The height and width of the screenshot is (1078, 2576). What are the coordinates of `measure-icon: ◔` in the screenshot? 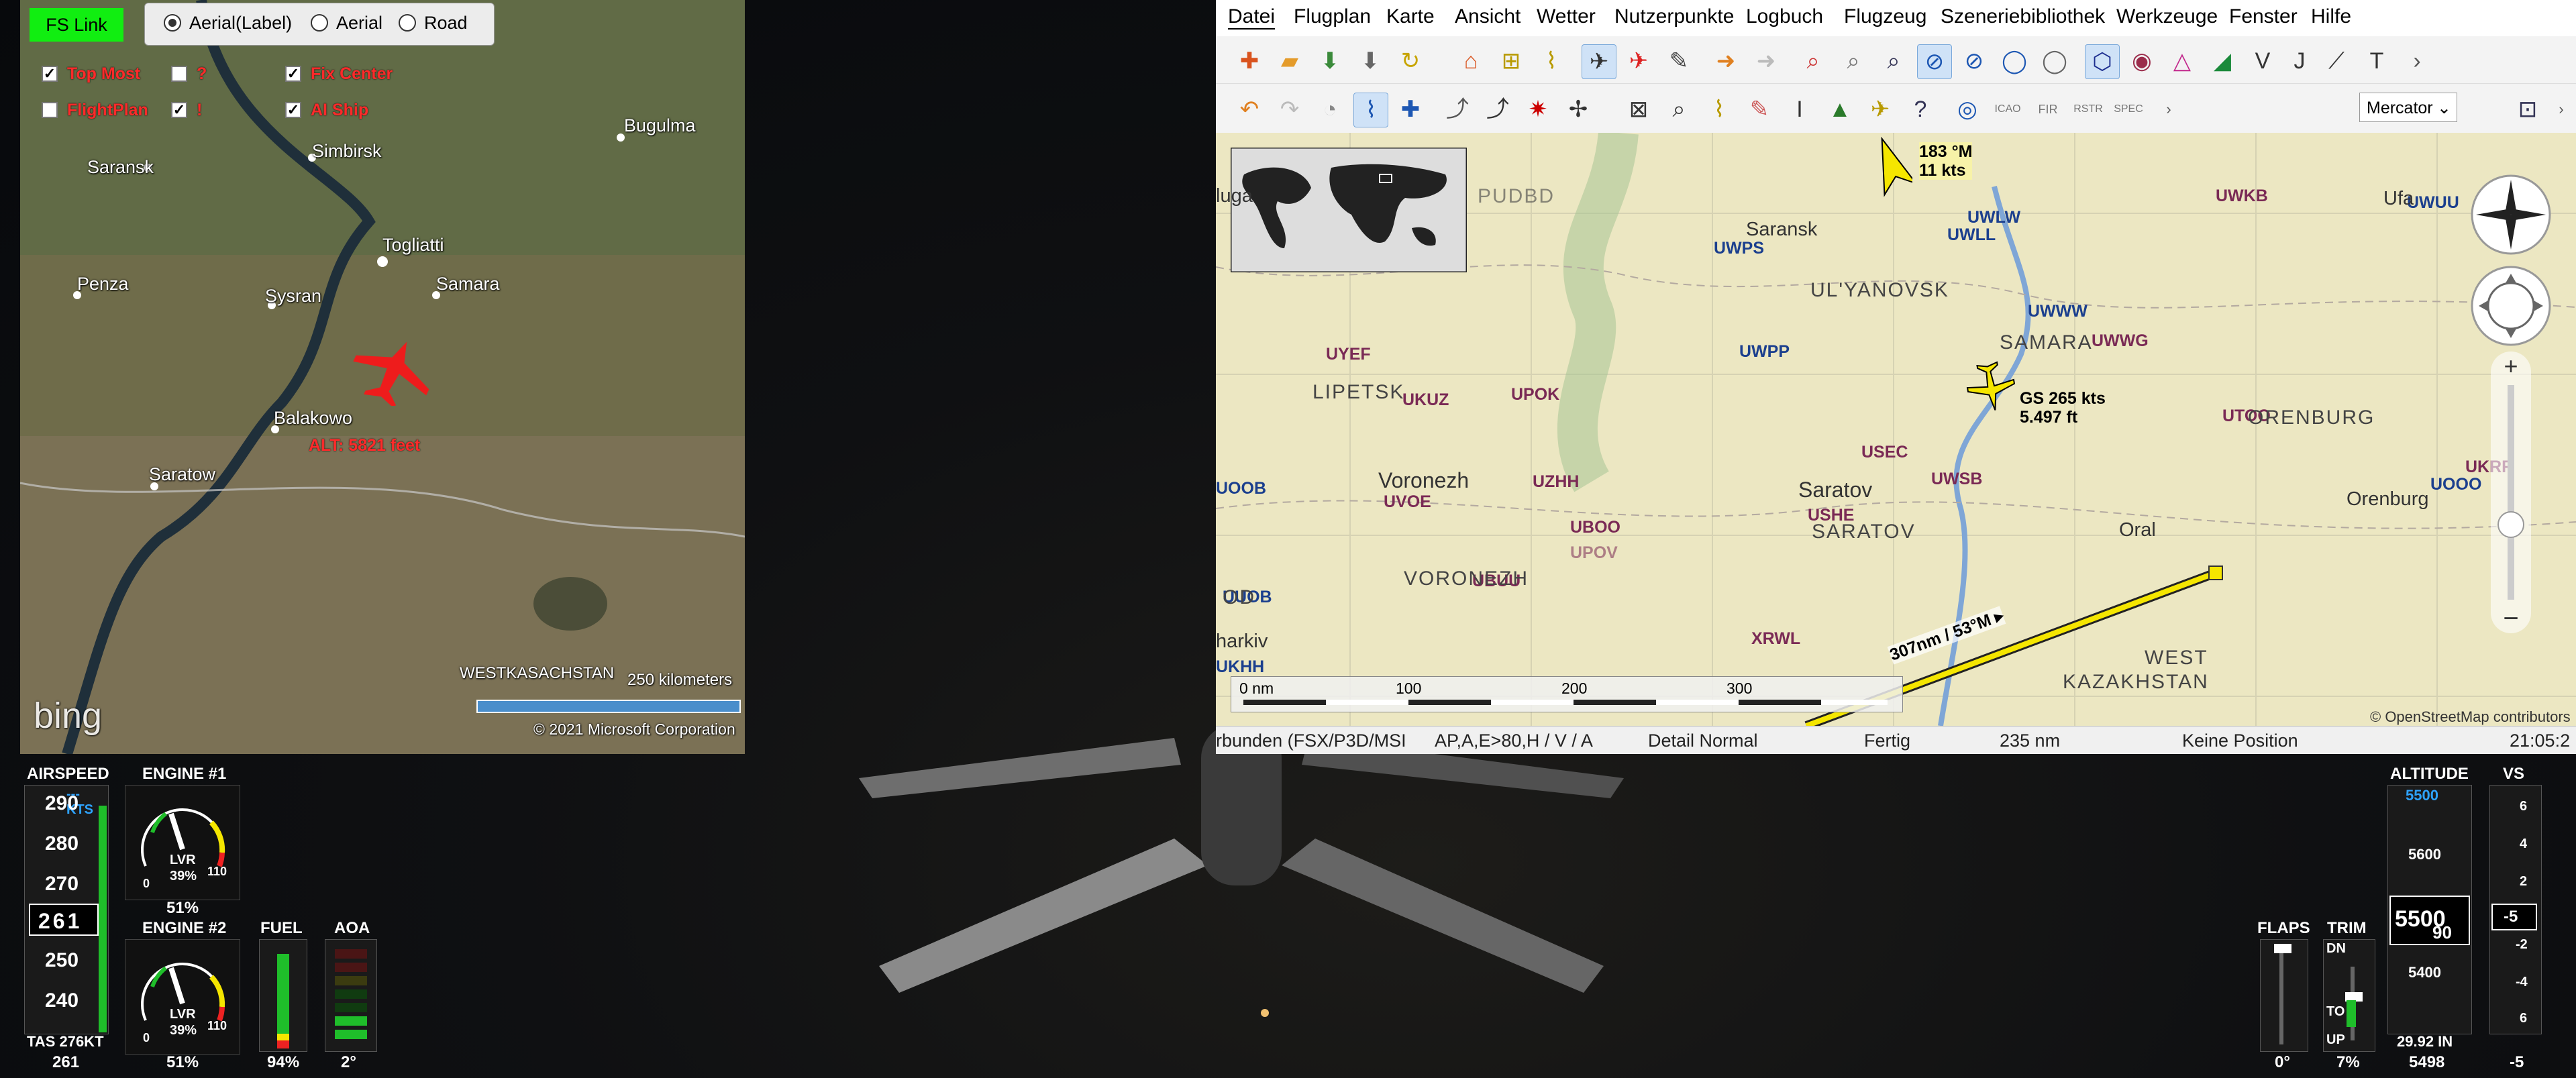 It's located at (1330, 109).